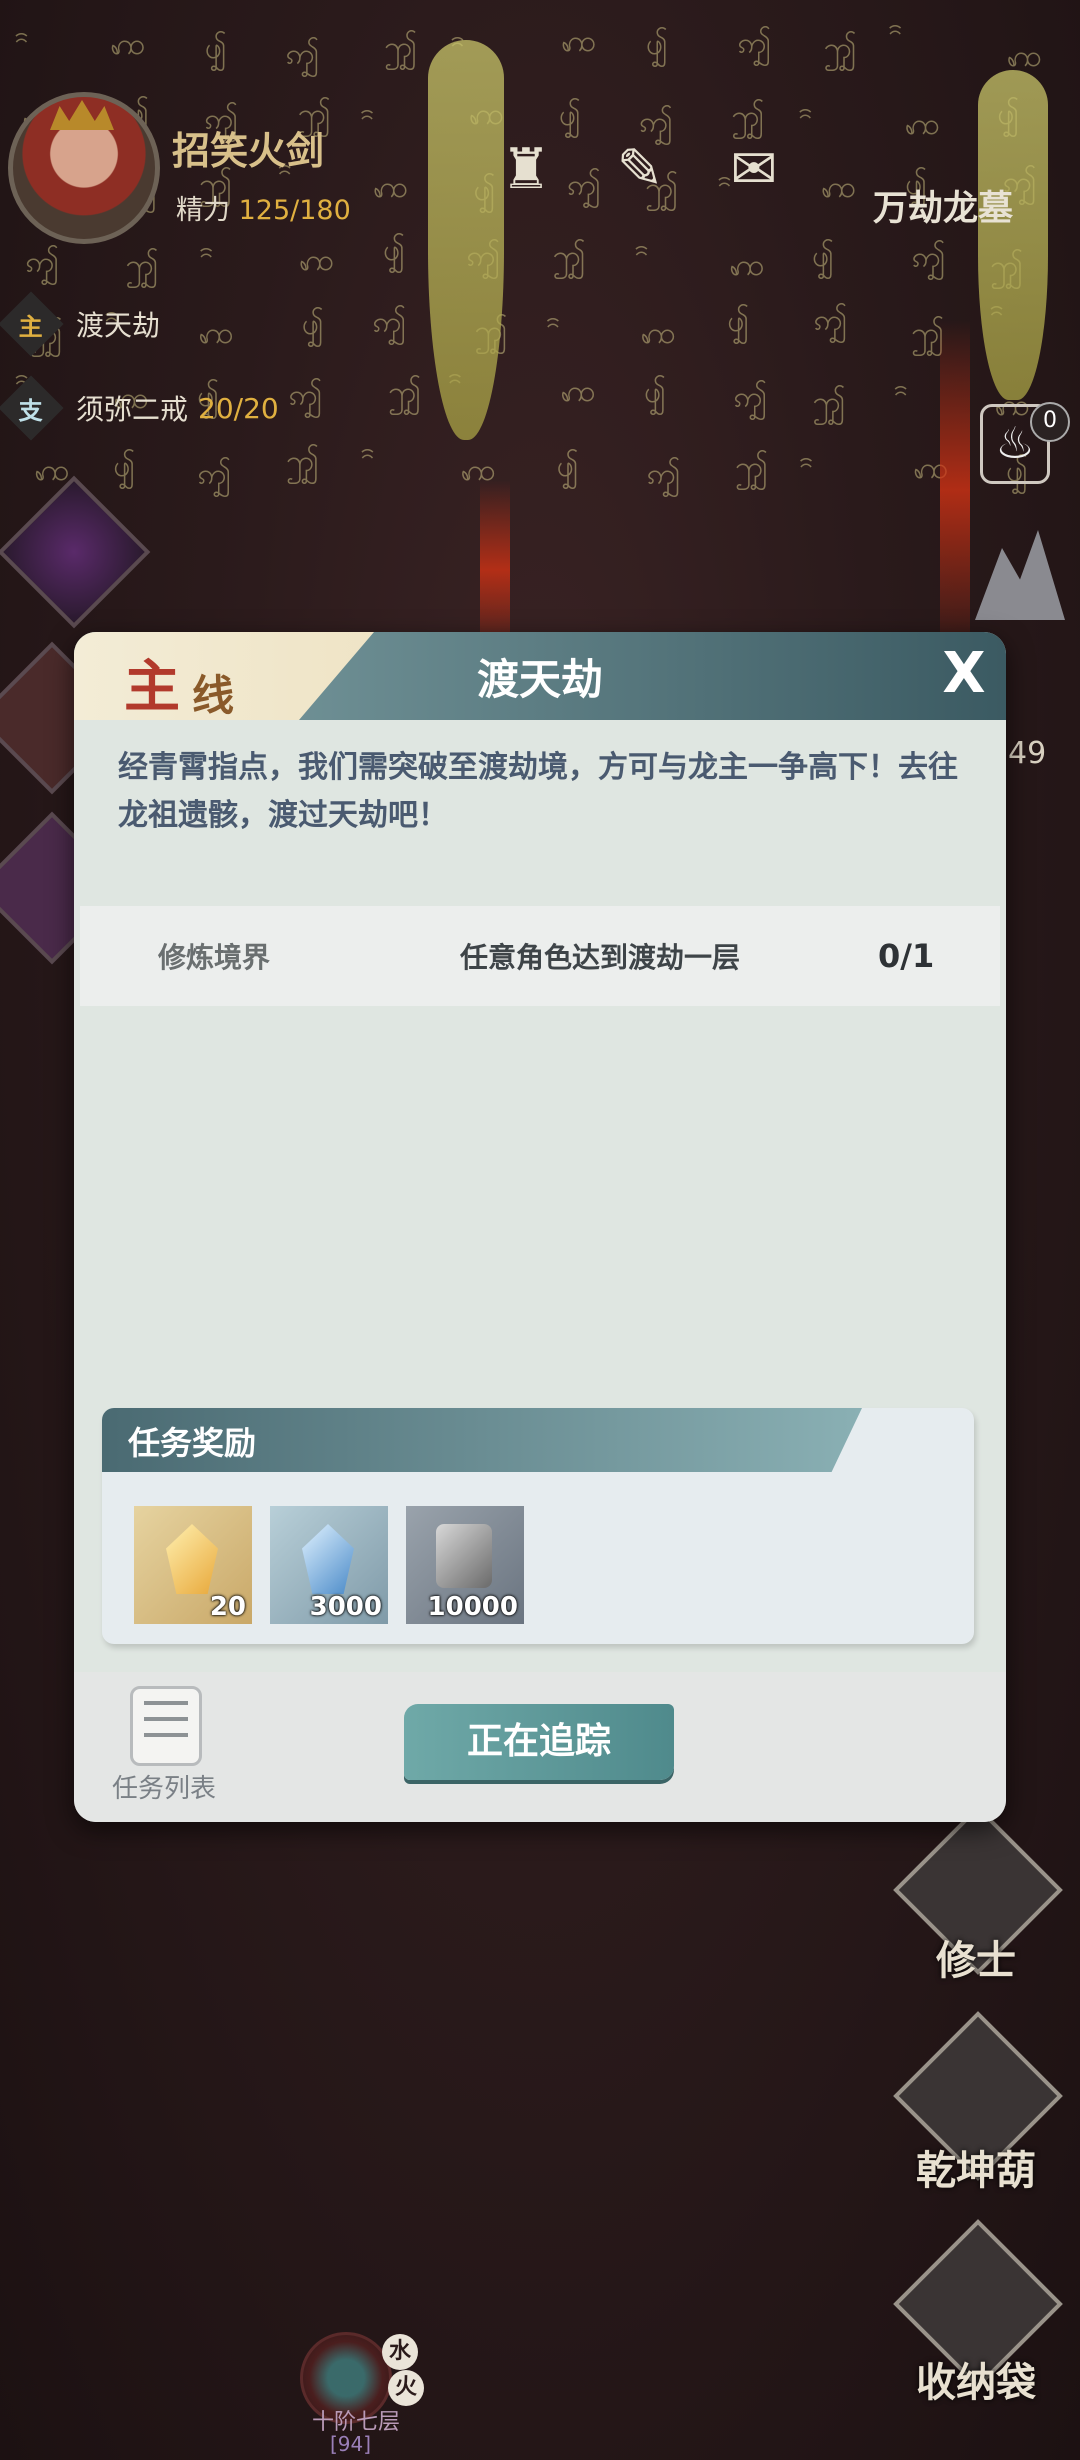 This screenshot has height=2460, width=1080. What do you see at coordinates (976, 1957) in the screenshot?
I see `cultivator-label: 修士` at bounding box center [976, 1957].